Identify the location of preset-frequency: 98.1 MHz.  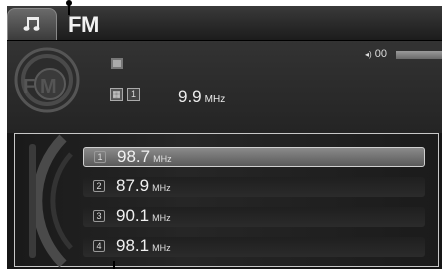
(143, 246).